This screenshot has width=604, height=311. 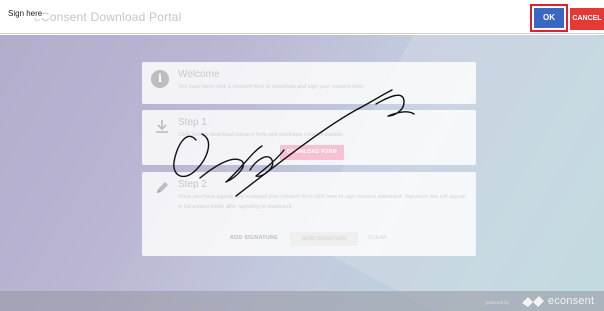 What do you see at coordinates (324, 239) in the screenshot?
I see `send-signature-button: SEND SIGNATURE` at bounding box center [324, 239].